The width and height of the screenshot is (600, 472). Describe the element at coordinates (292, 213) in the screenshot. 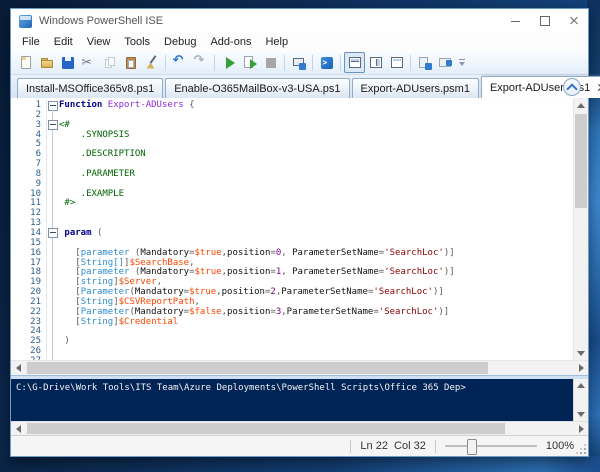

I see `code-line-12: 12` at that location.